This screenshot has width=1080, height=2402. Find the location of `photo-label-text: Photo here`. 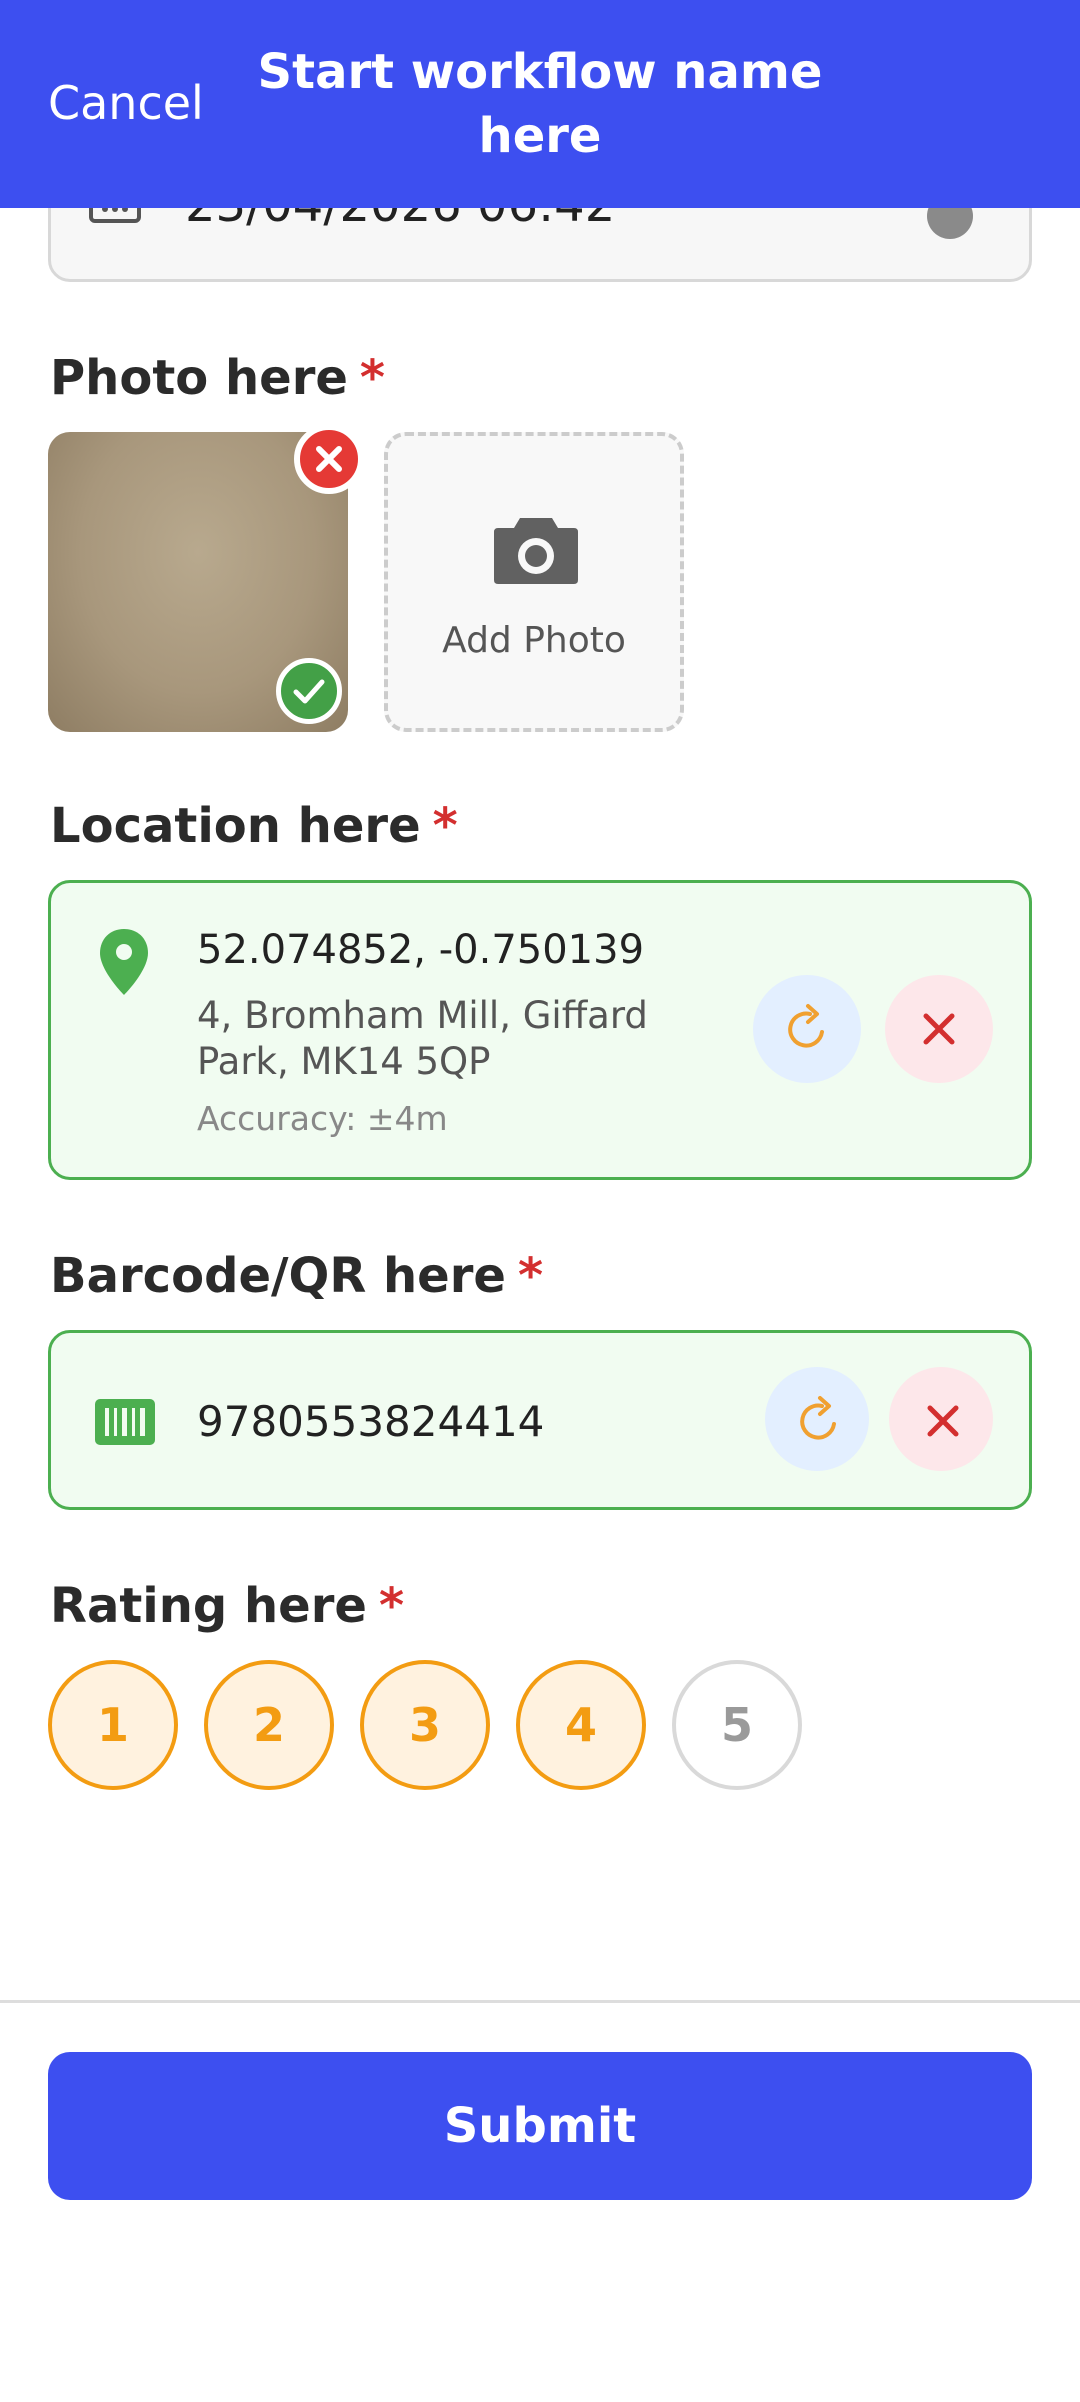

photo-label-text: Photo here is located at coordinates (199, 378).